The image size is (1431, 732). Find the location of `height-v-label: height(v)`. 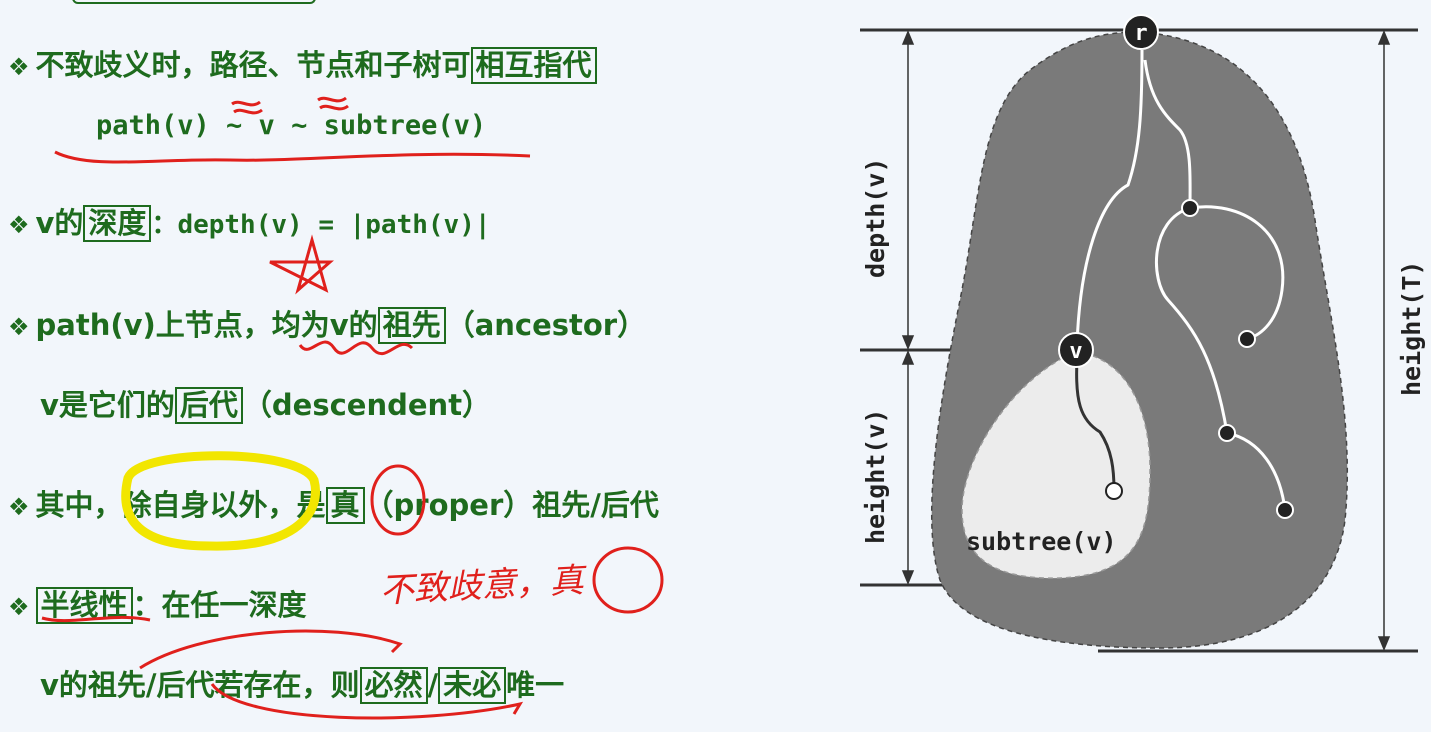

height-v-label: height(v) is located at coordinates (875, 476).